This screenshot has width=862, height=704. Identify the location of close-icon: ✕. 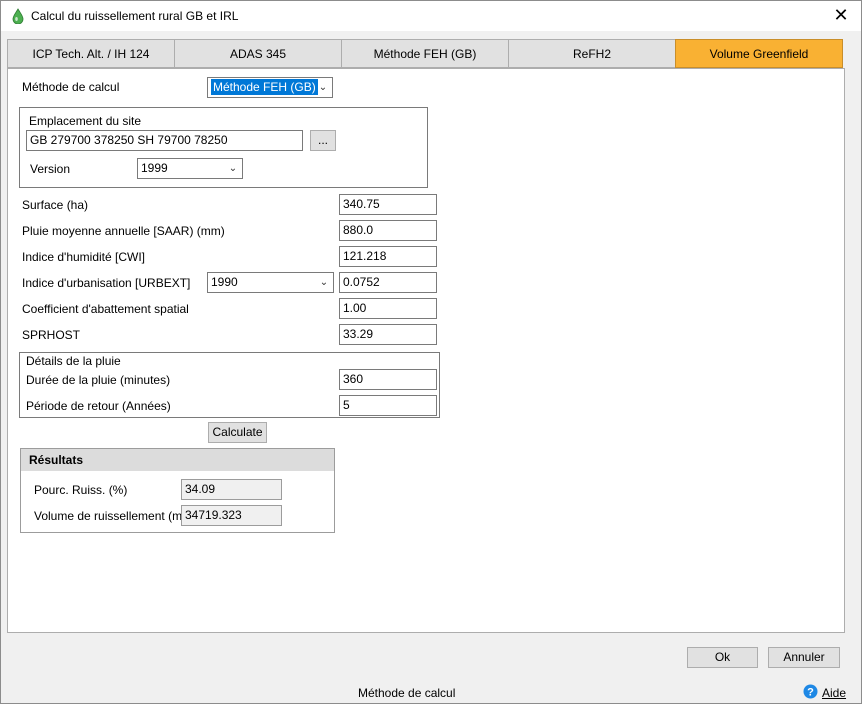
(841, 15).